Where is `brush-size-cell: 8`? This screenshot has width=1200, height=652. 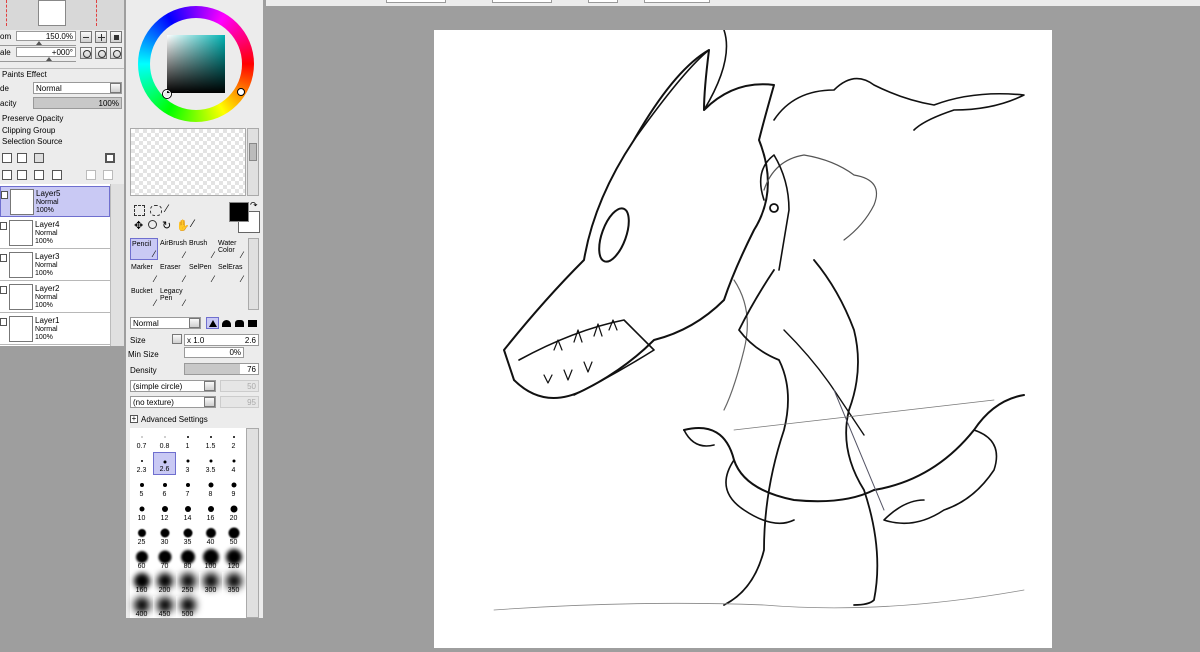 brush-size-cell: 8 is located at coordinates (210, 487).